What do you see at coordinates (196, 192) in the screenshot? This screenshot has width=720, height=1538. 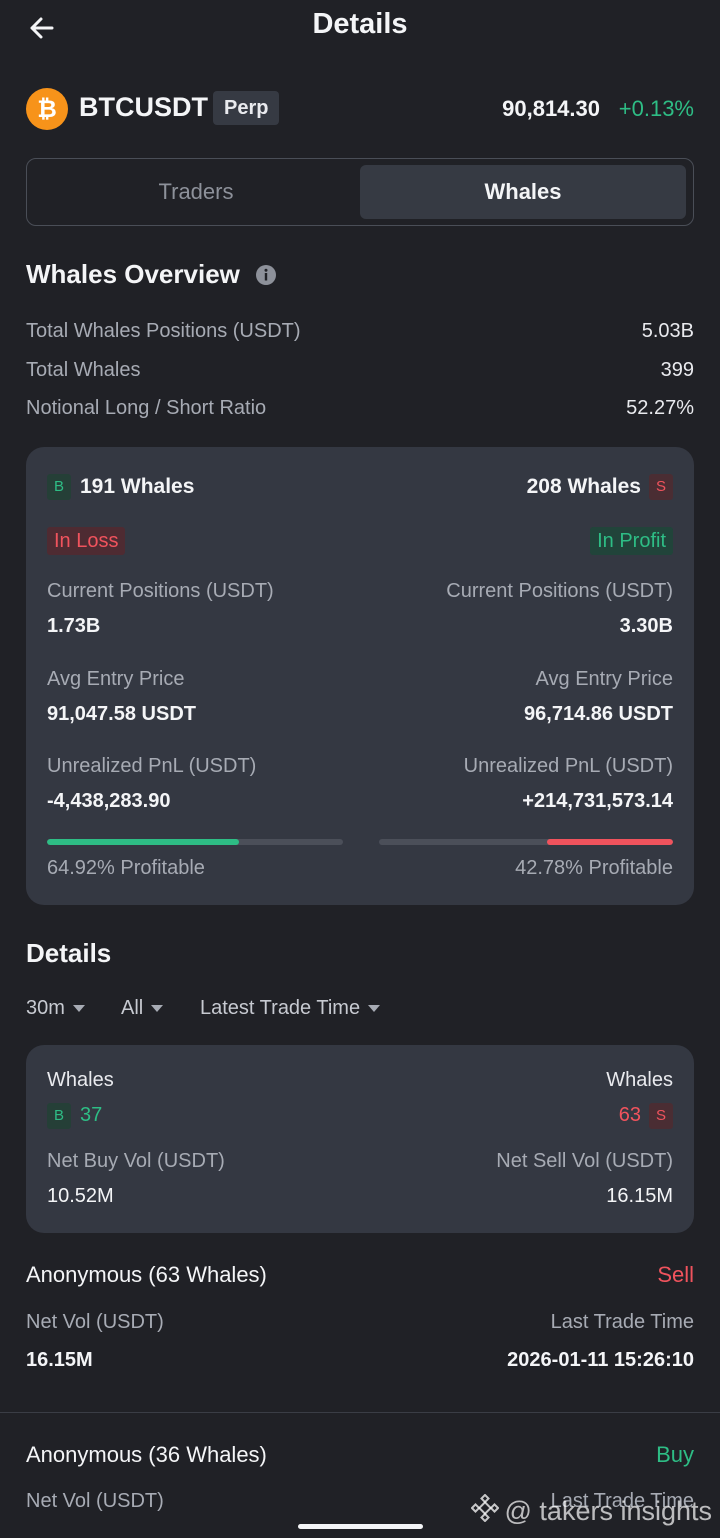 I see `tab-traders: Traders` at bounding box center [196, 192].